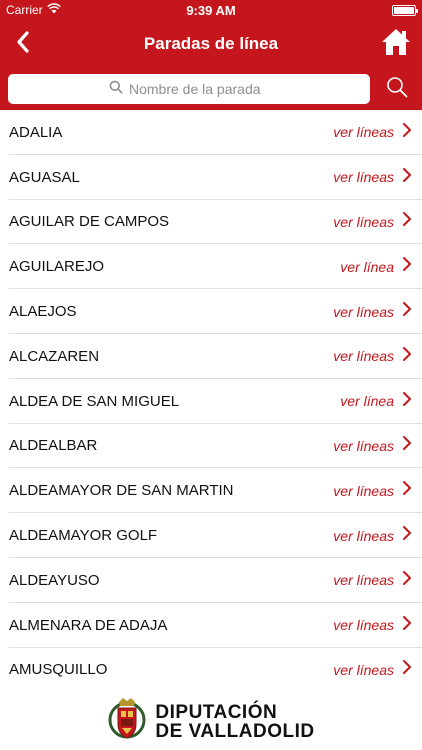  I want to click on list-item: ALMENARA DE ADAJA ver líneas, so click(211, 625).